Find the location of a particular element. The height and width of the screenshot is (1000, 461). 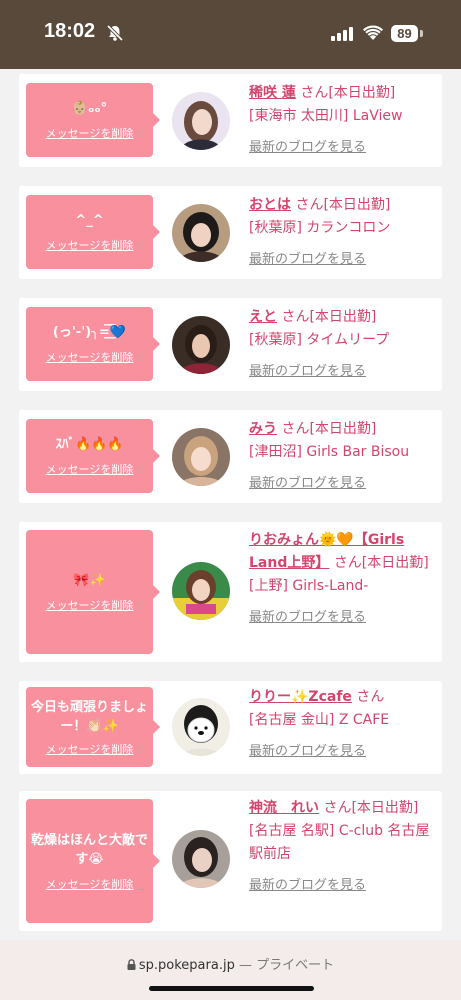

browser-address-bar: sp.pokepara.jp — プライベート is located at coordinates (230, 970).